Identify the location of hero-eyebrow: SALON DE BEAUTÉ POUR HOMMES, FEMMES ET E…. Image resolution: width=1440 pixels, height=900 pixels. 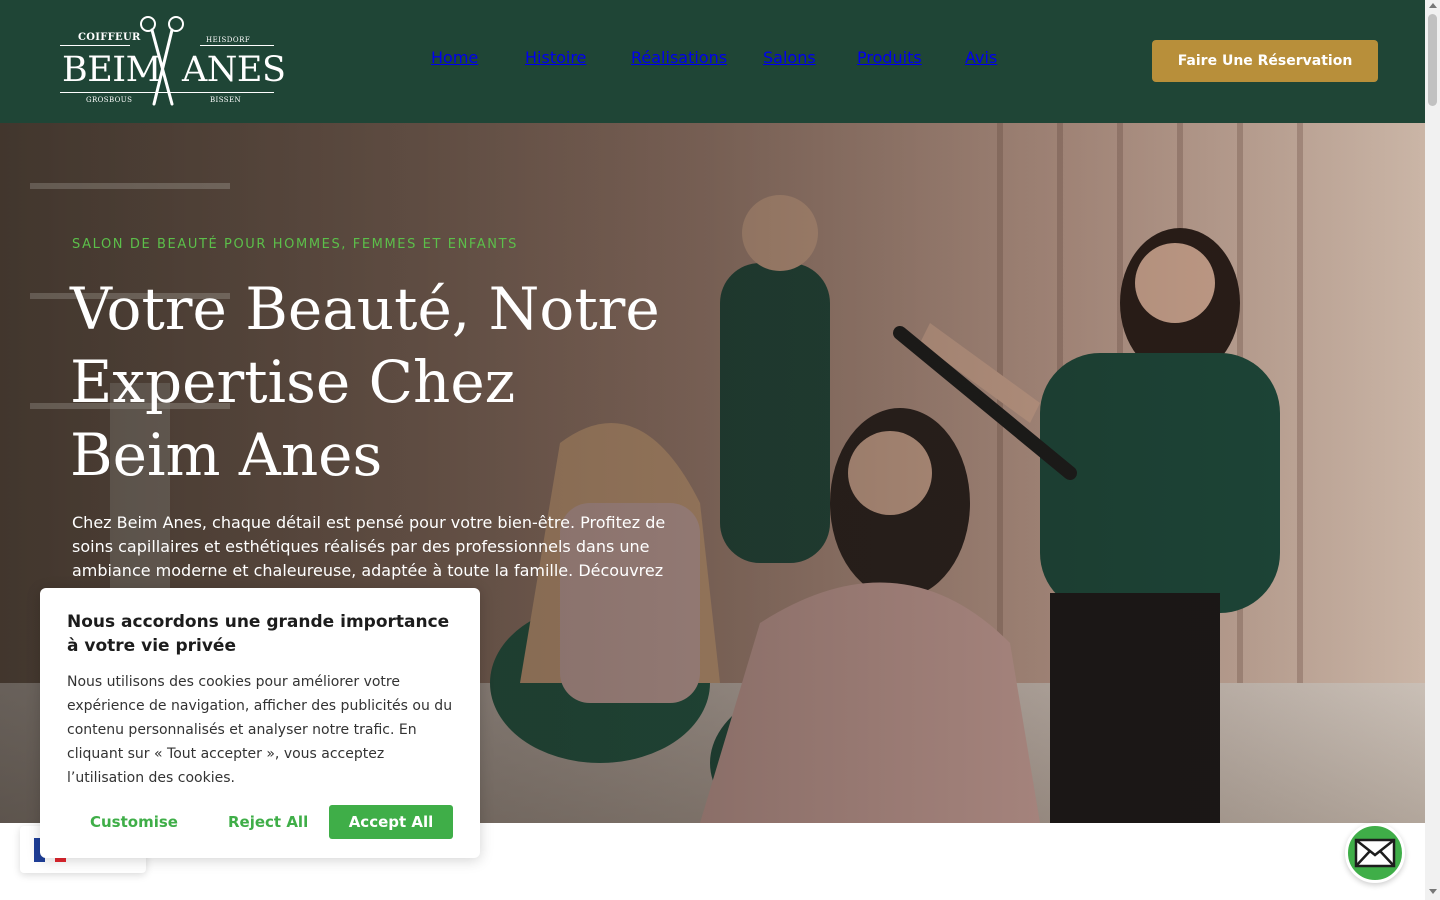
(295, 244).